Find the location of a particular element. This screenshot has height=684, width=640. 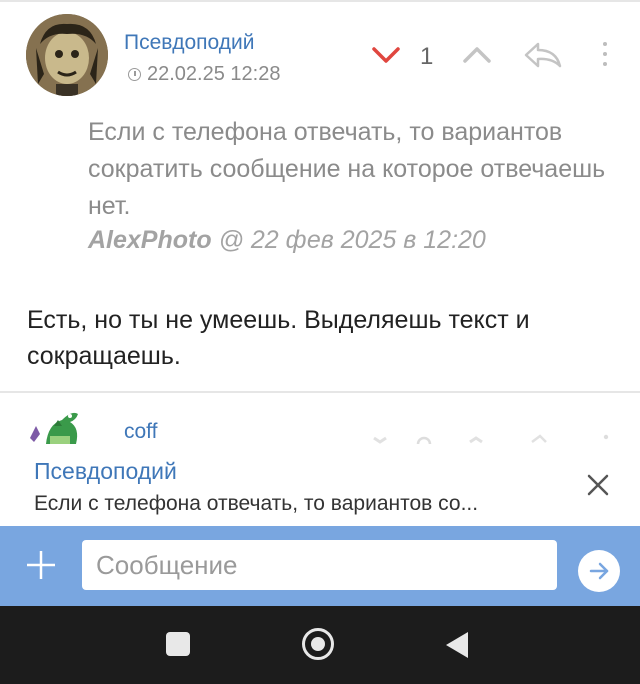

top-divider is located at coordinates (320, 1).